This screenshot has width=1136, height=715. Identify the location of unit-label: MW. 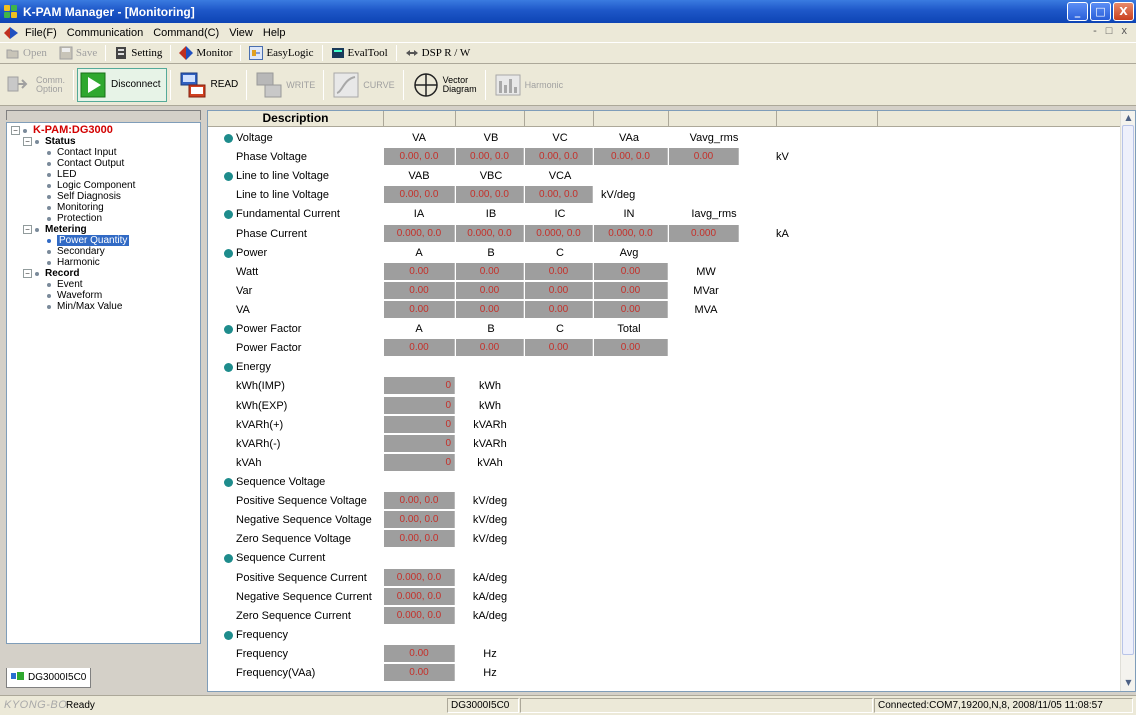
(706, 271).